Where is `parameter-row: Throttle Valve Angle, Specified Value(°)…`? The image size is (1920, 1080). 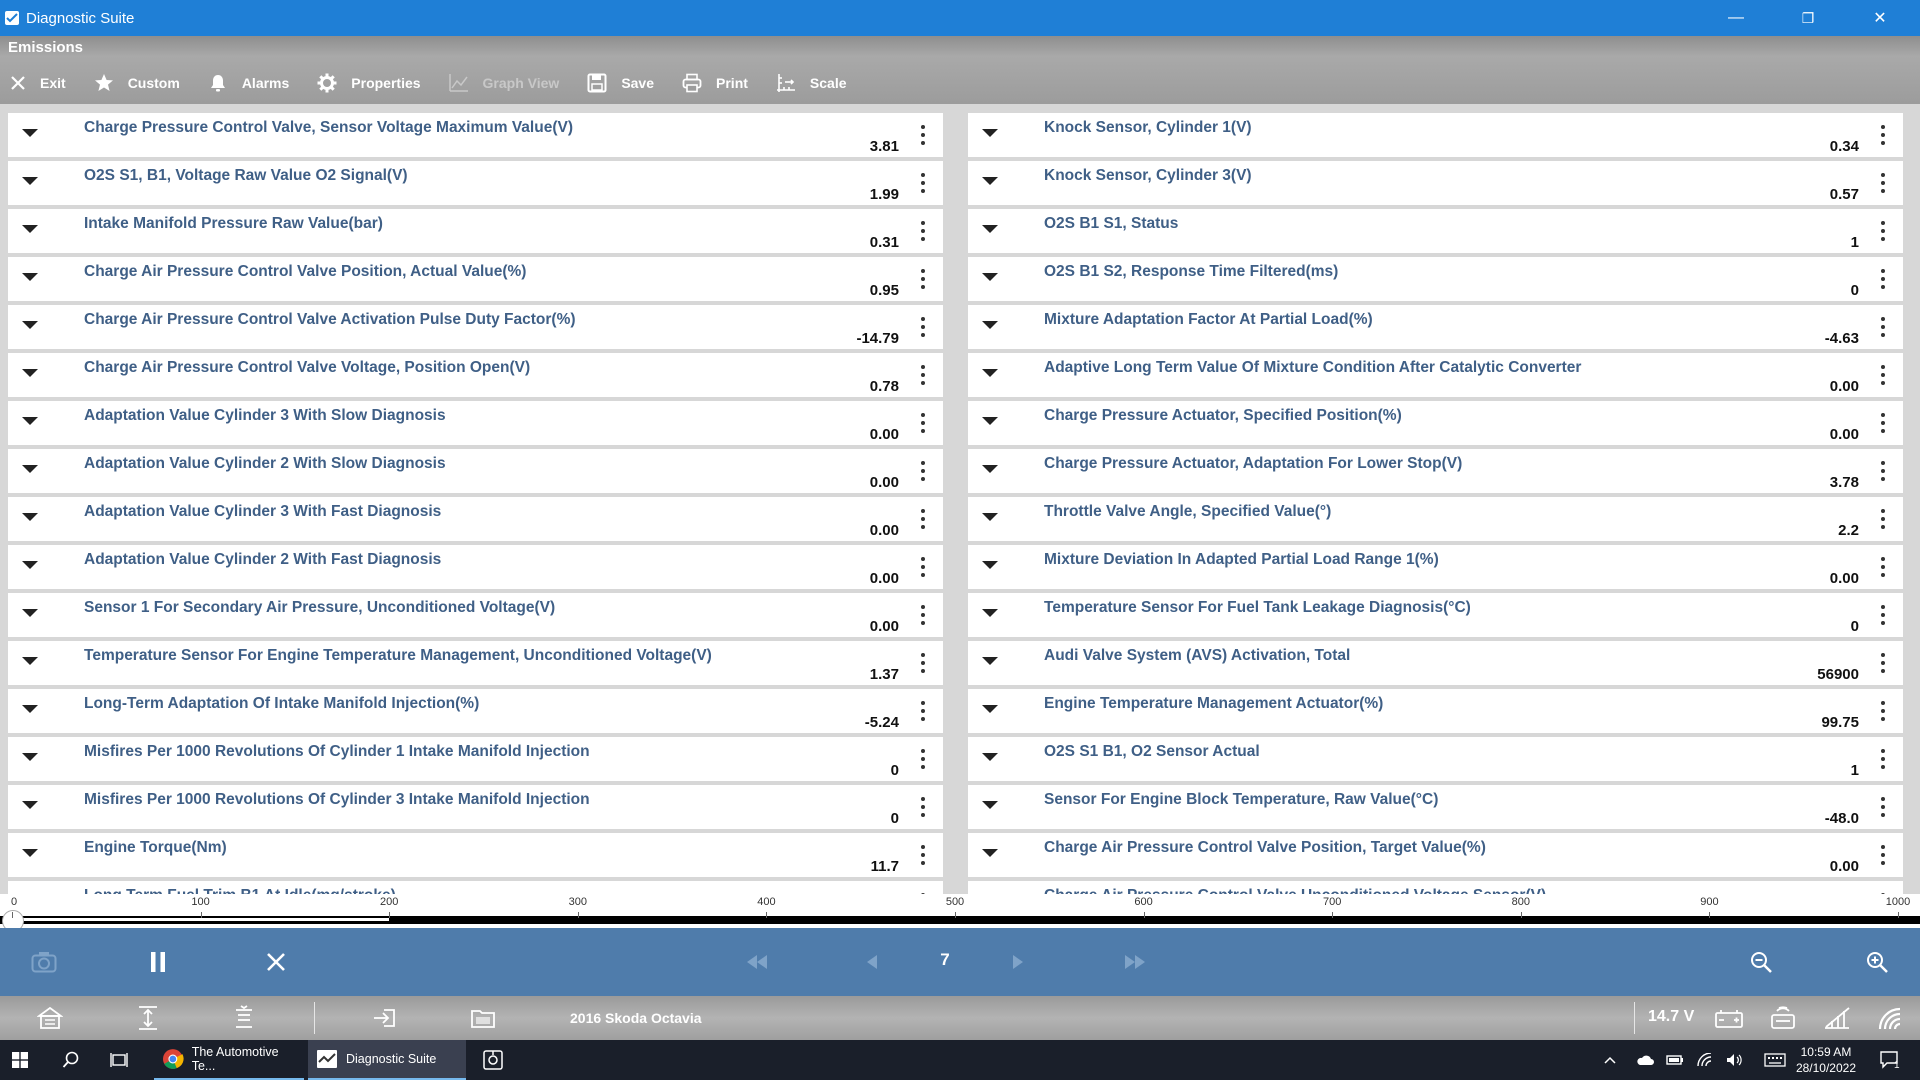 parameter-row: Throttle Valve Angle, Specified Value(°)… is located at coordinates (1435, 519).